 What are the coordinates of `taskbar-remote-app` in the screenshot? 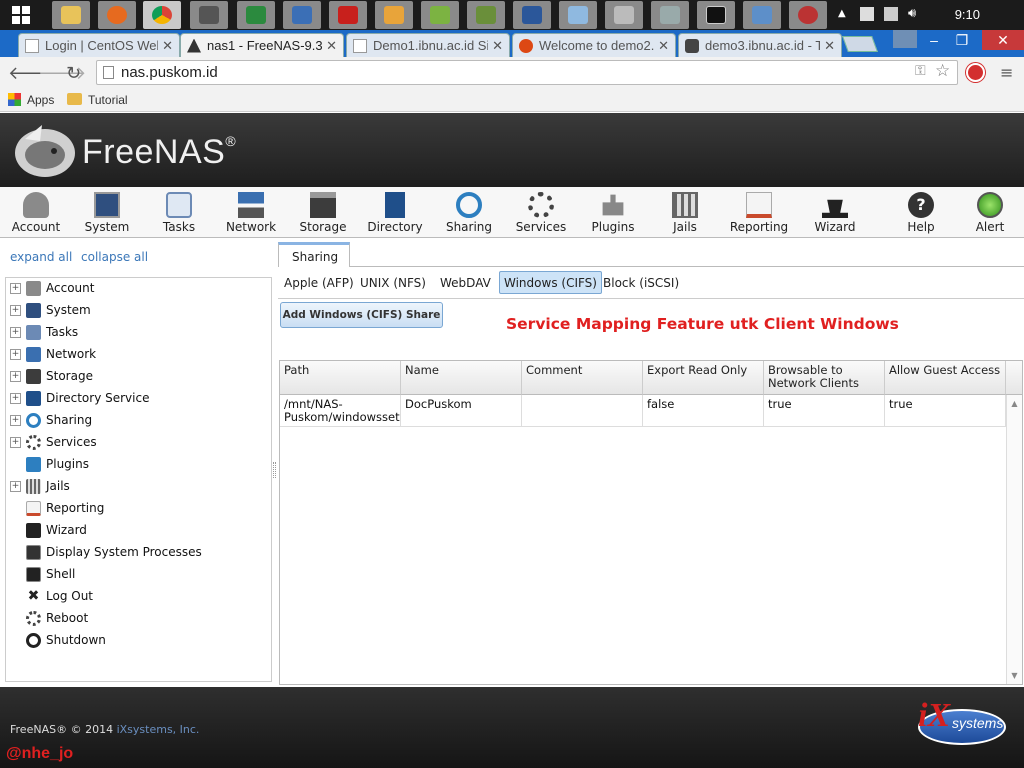 It's located at (670, 15).